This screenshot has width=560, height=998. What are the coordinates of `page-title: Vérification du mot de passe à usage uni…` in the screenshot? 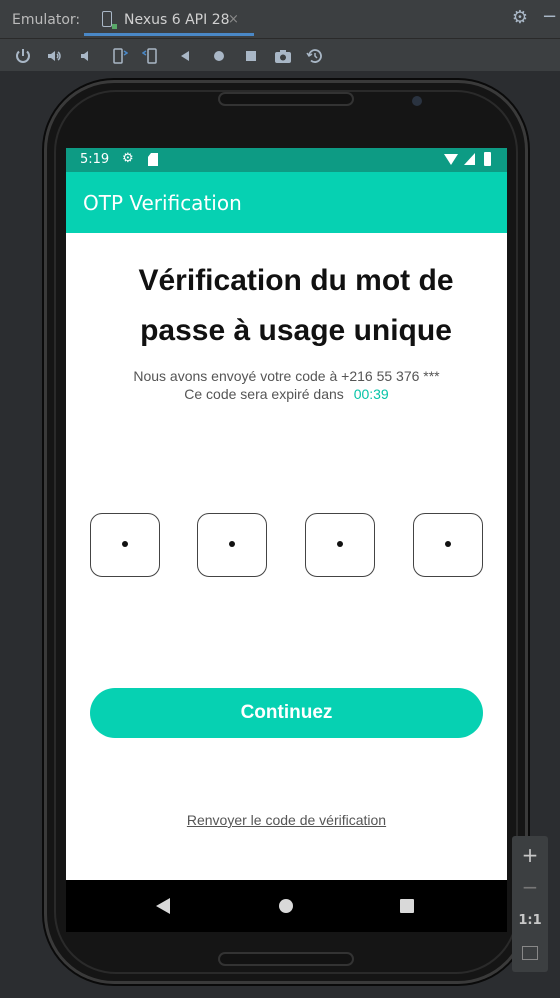 It's located at (296, 305).